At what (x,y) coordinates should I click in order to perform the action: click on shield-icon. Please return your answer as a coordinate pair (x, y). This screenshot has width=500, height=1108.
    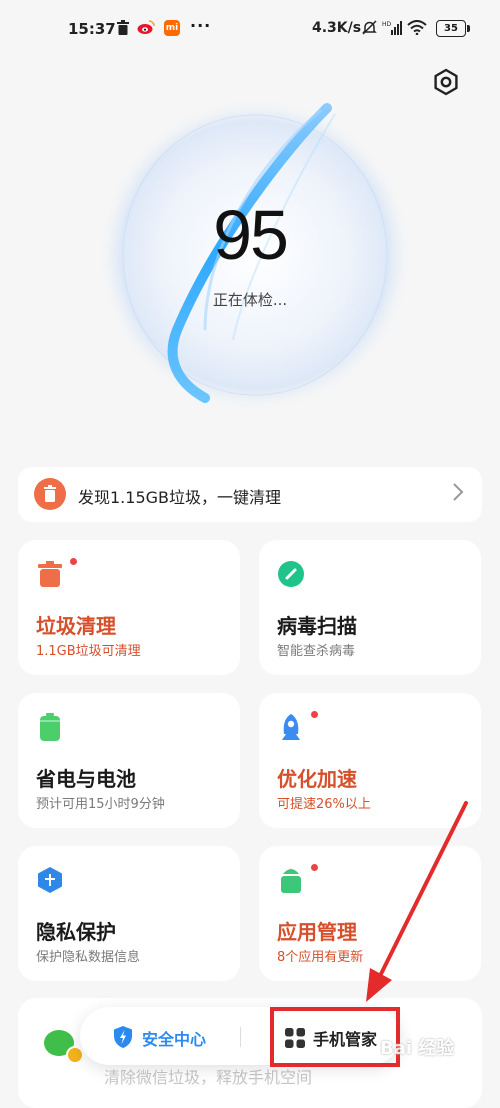
    Looking at the image, I should click on (123, 1039).